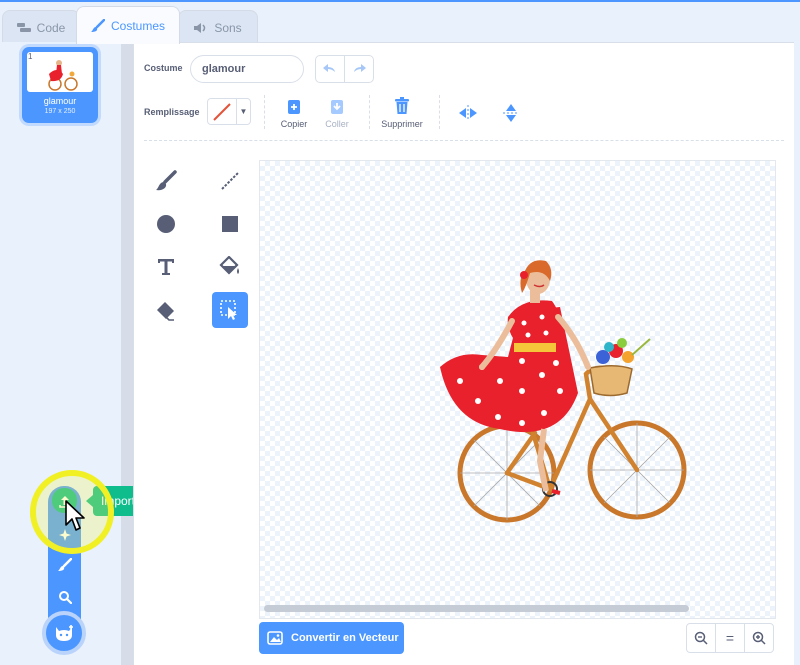 Image resolution: width=800 pixels, height=665 pixels. I want to click on redo-icon, so click(360, 68).